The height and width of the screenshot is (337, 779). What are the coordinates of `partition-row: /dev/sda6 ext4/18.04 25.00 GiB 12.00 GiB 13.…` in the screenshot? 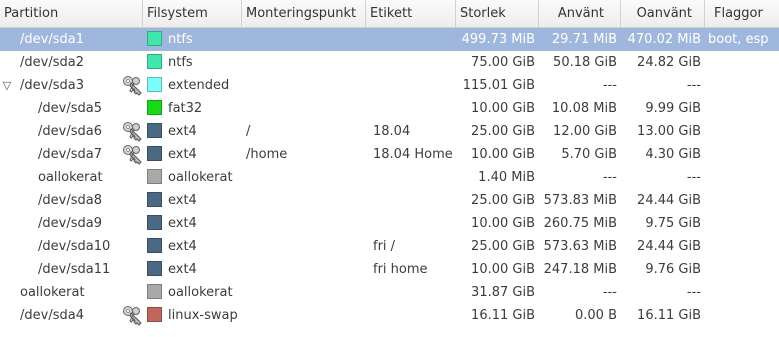 It's located at (389, 131).